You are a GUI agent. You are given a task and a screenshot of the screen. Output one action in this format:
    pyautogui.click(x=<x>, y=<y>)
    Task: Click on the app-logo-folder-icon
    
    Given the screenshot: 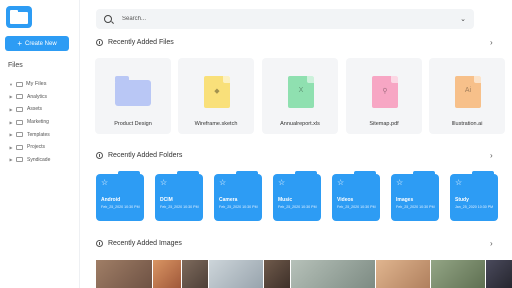 What is the action you would take?
    pyautogui.click(x=19, y=17)
    